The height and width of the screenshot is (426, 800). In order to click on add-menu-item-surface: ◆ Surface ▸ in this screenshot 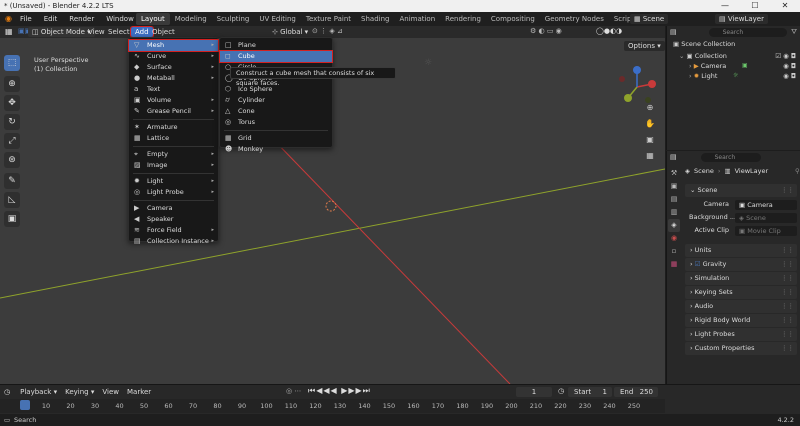, I will do `click(173, 67)`.